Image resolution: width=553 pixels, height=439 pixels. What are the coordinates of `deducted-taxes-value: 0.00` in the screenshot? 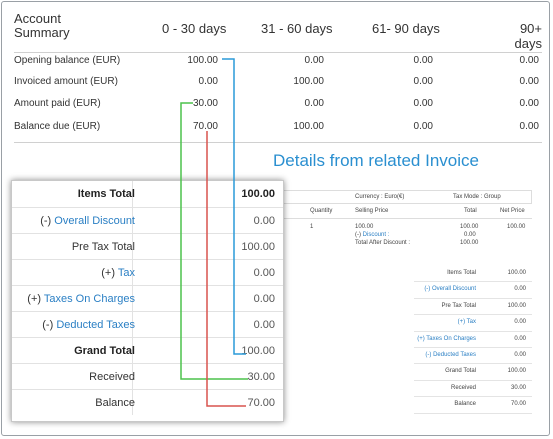 It's located at (264, 325).